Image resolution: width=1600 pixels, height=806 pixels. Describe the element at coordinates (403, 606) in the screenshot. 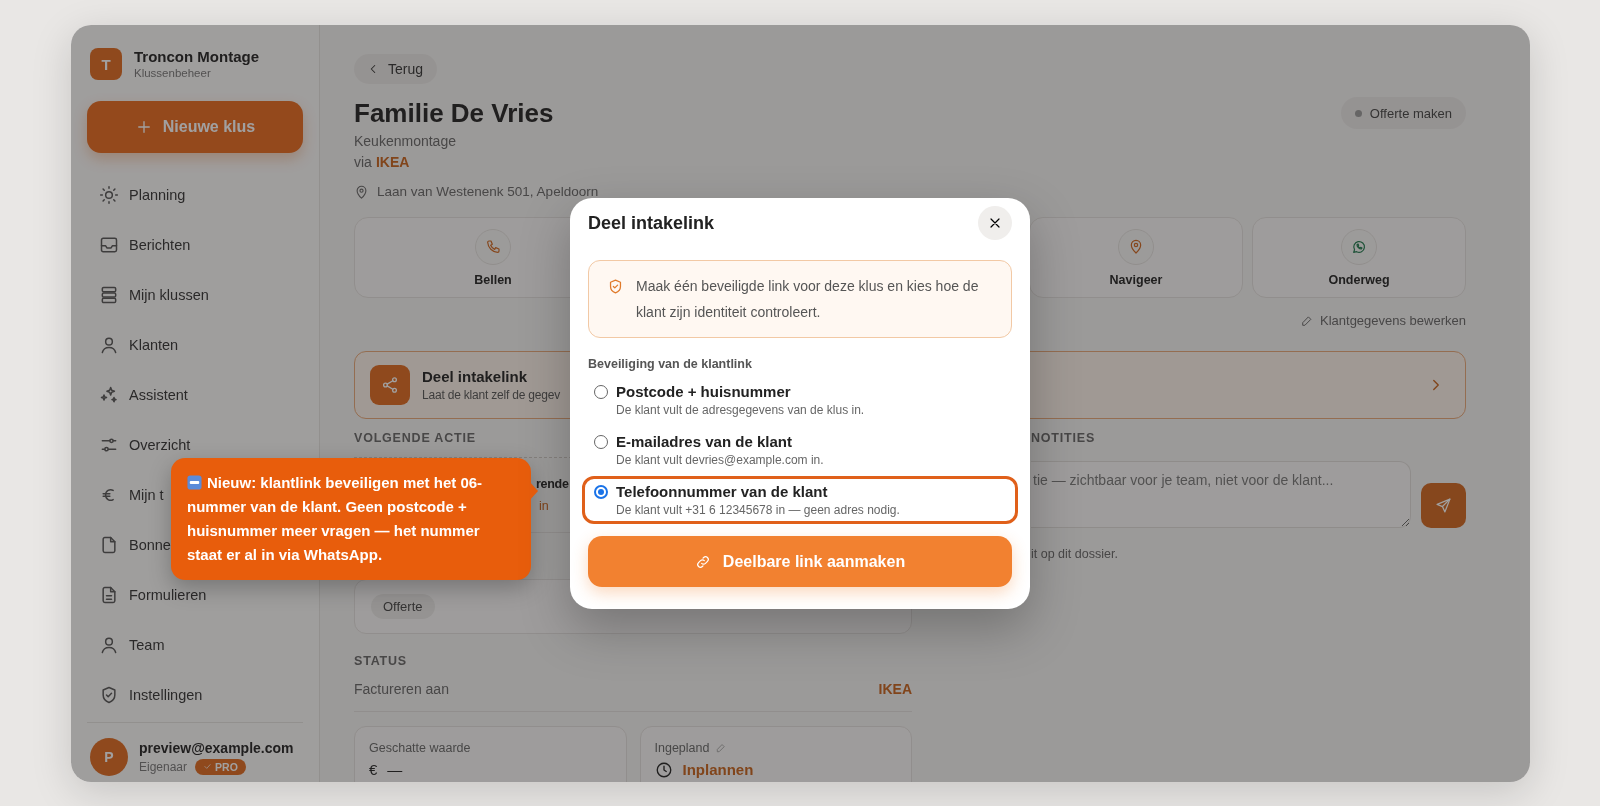

I see `quote-tag: Offerte` at that location.